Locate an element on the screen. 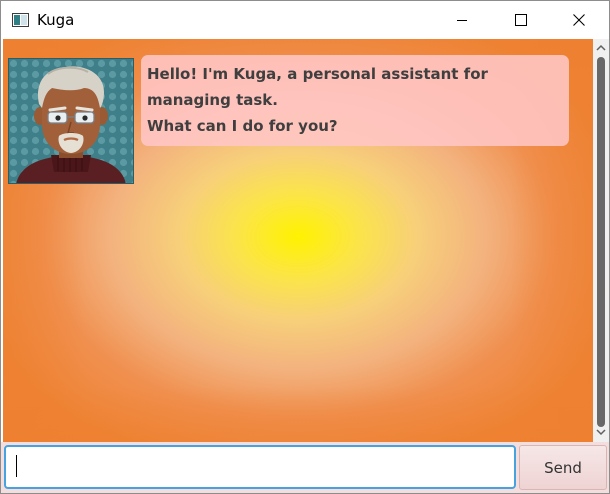 This screenshot has height=494, width=610. minimize-icon is located at coordinates (462, 20).